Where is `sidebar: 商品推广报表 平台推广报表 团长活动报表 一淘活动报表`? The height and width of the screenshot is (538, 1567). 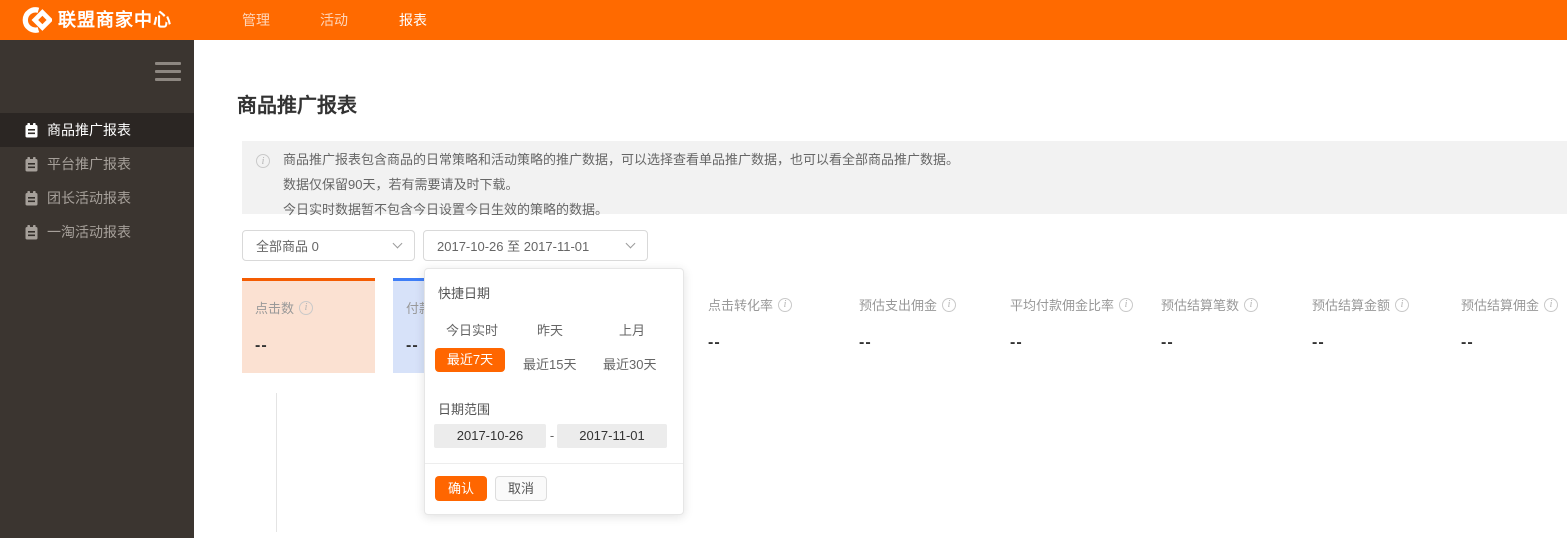 sidebar: 商品推广报表 平台推广报表 团长活动报表 一淘活动报表 is located at coordinates (97, 289).